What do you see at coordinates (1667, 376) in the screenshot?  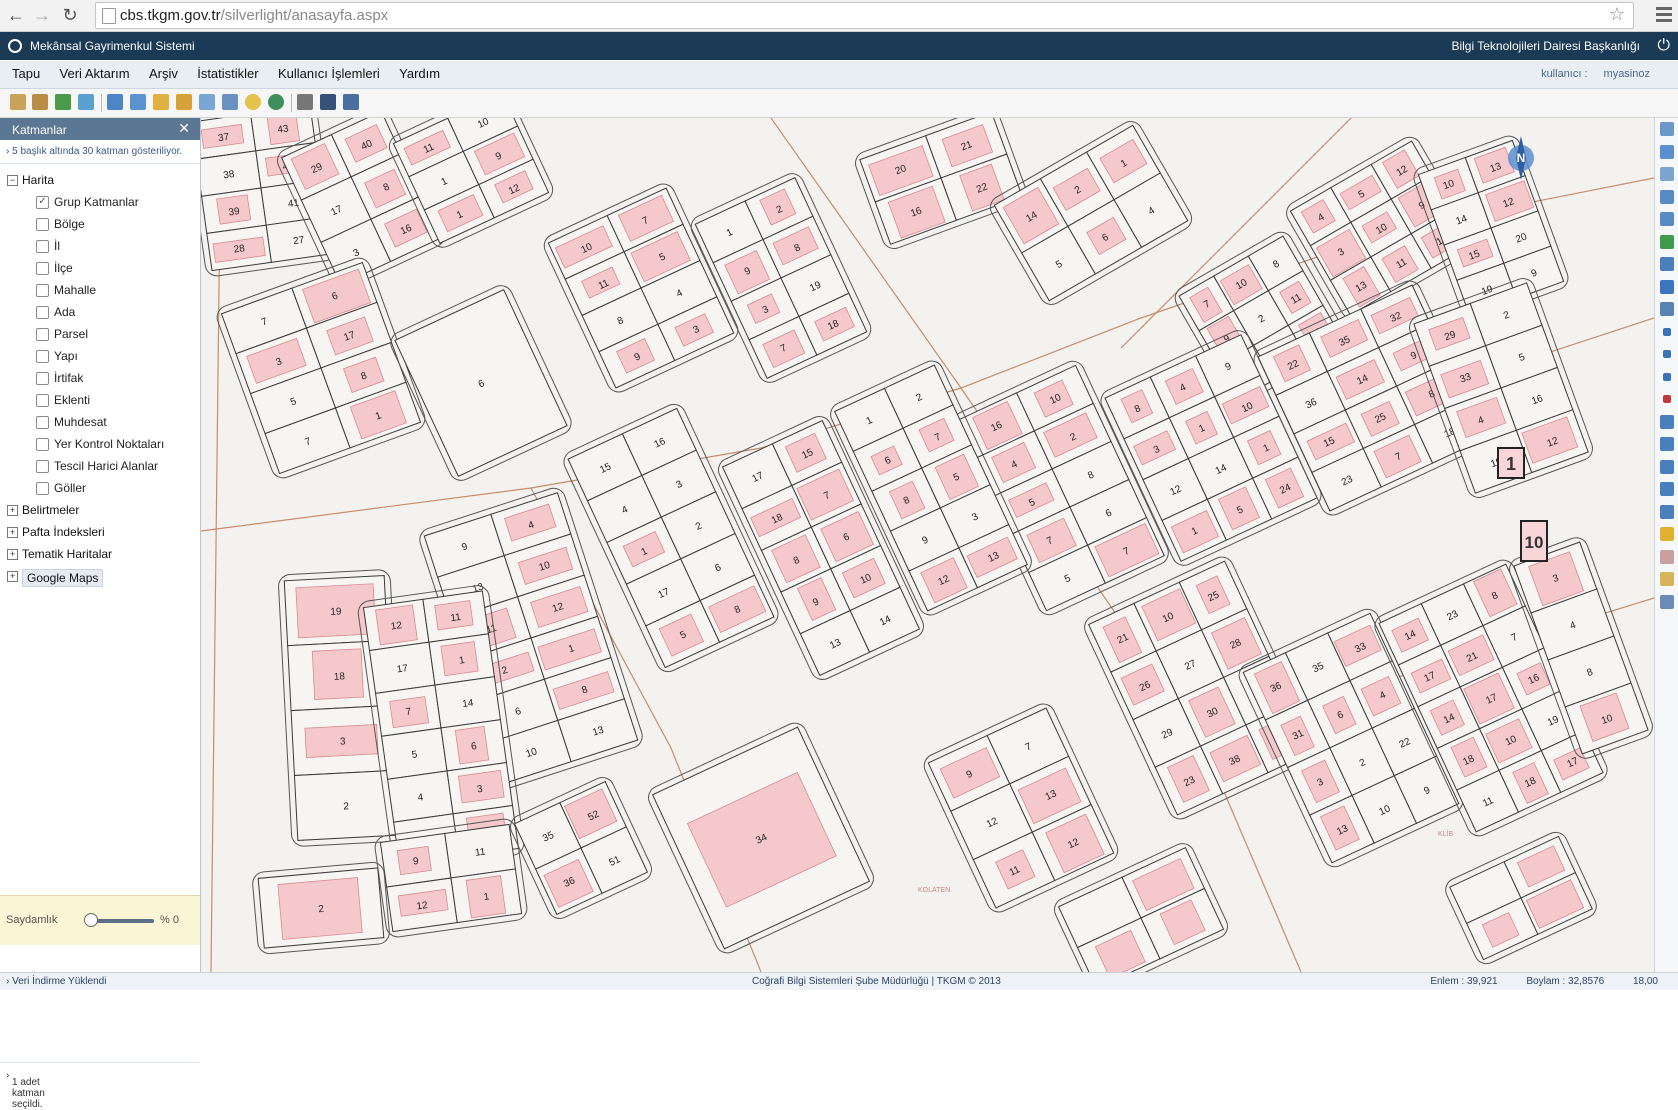 I see `polygon-icon` at bounding box center [1667, 376].